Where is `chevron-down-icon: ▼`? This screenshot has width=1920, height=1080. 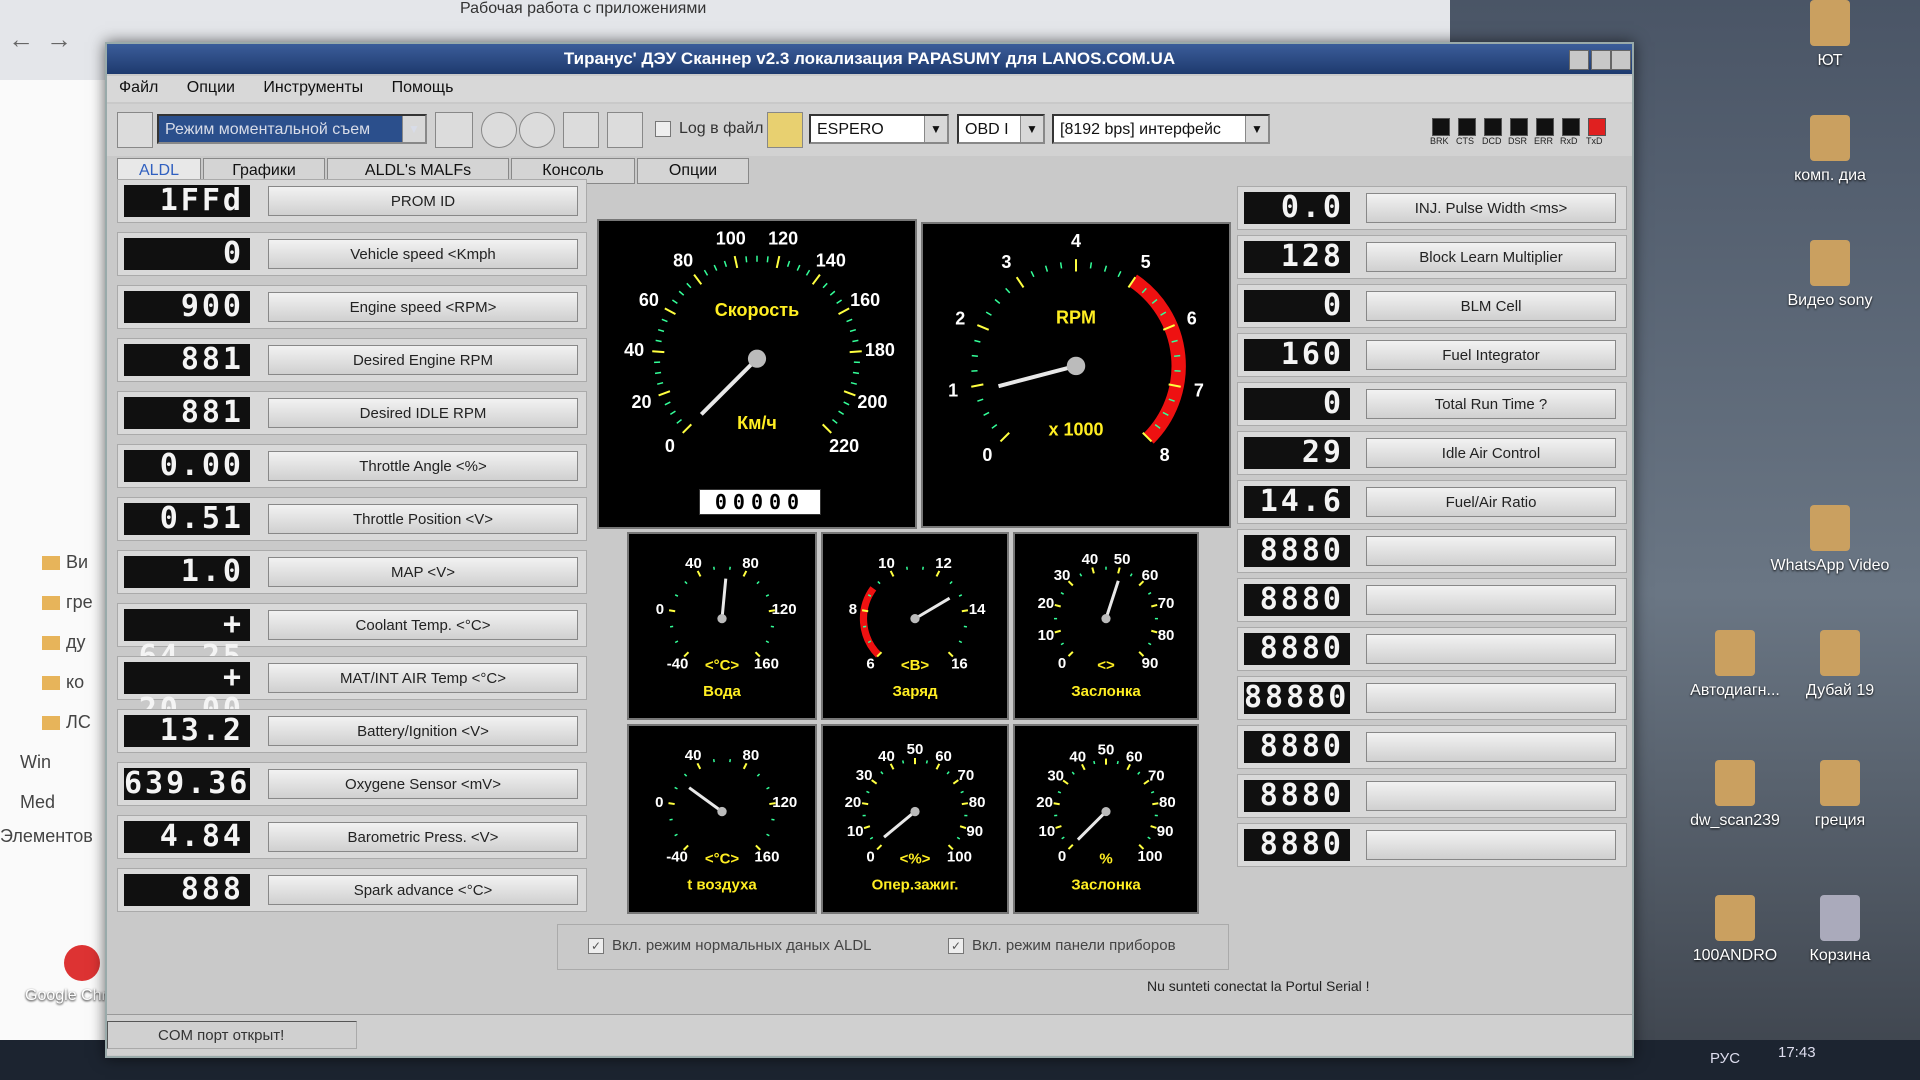 chevron-down-icon: ▼ is located at coordinates (1031, 129).